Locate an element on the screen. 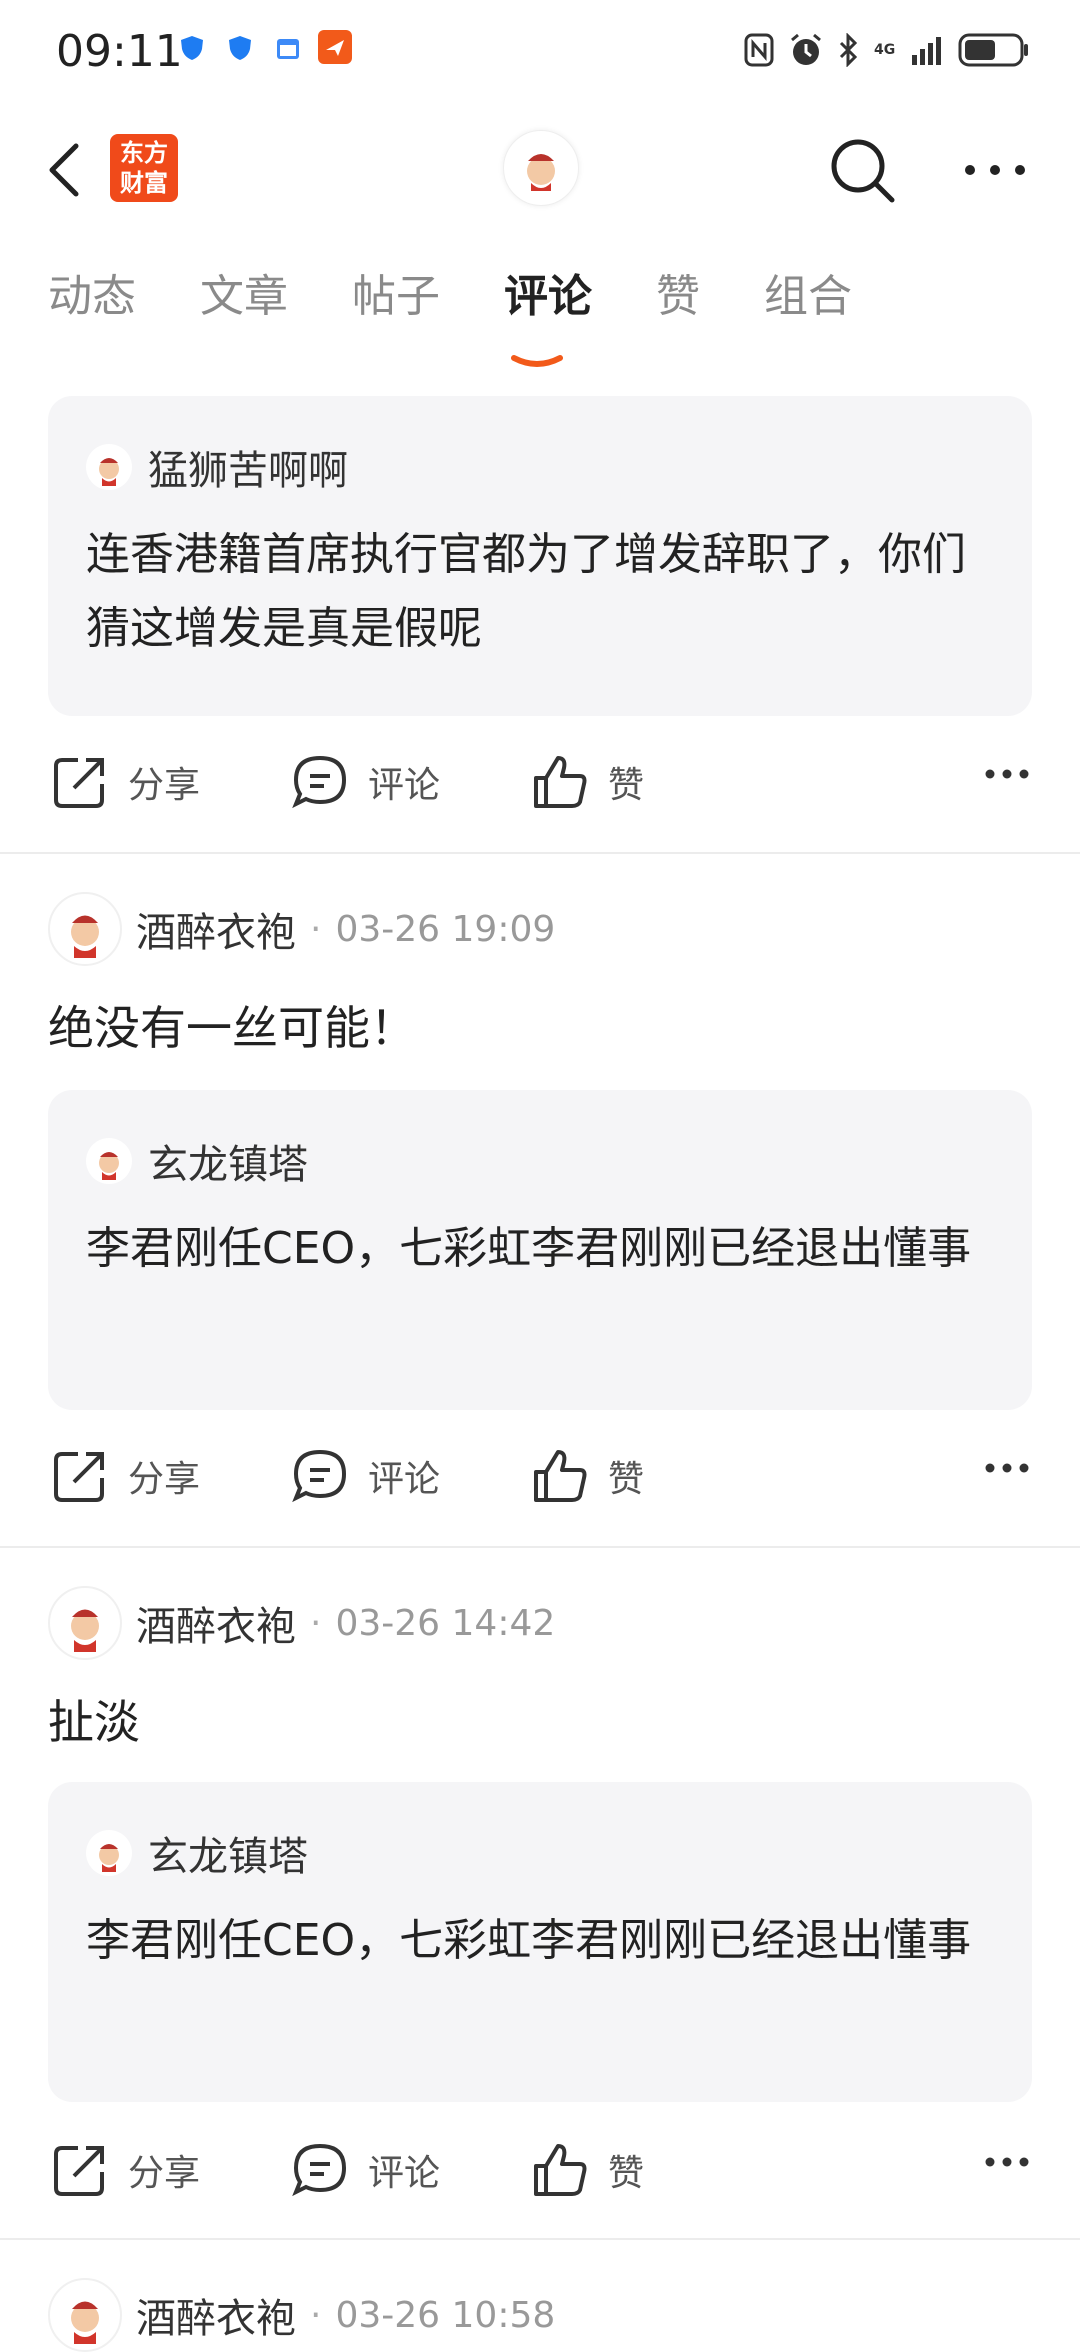 This screenshot has width=1080, height=2352. tab-dynamic: 动态 is located at coordinates (92, 300).